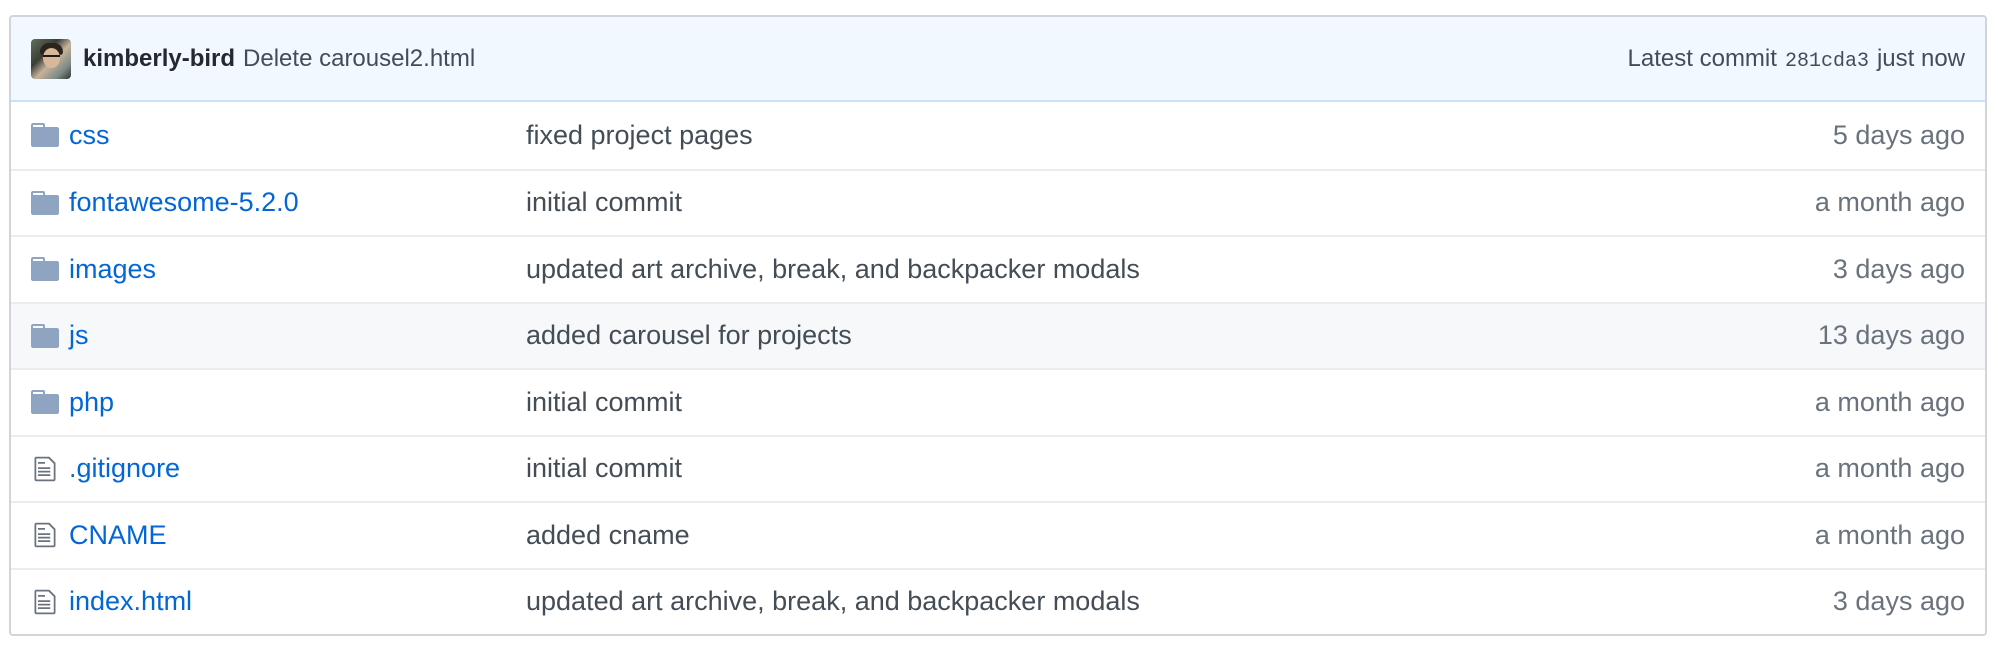 Image resolution: width=1998 pixels, height=648 pixels. I want to click on file-row: CNAME added cname a month ago, so click(998, 534).